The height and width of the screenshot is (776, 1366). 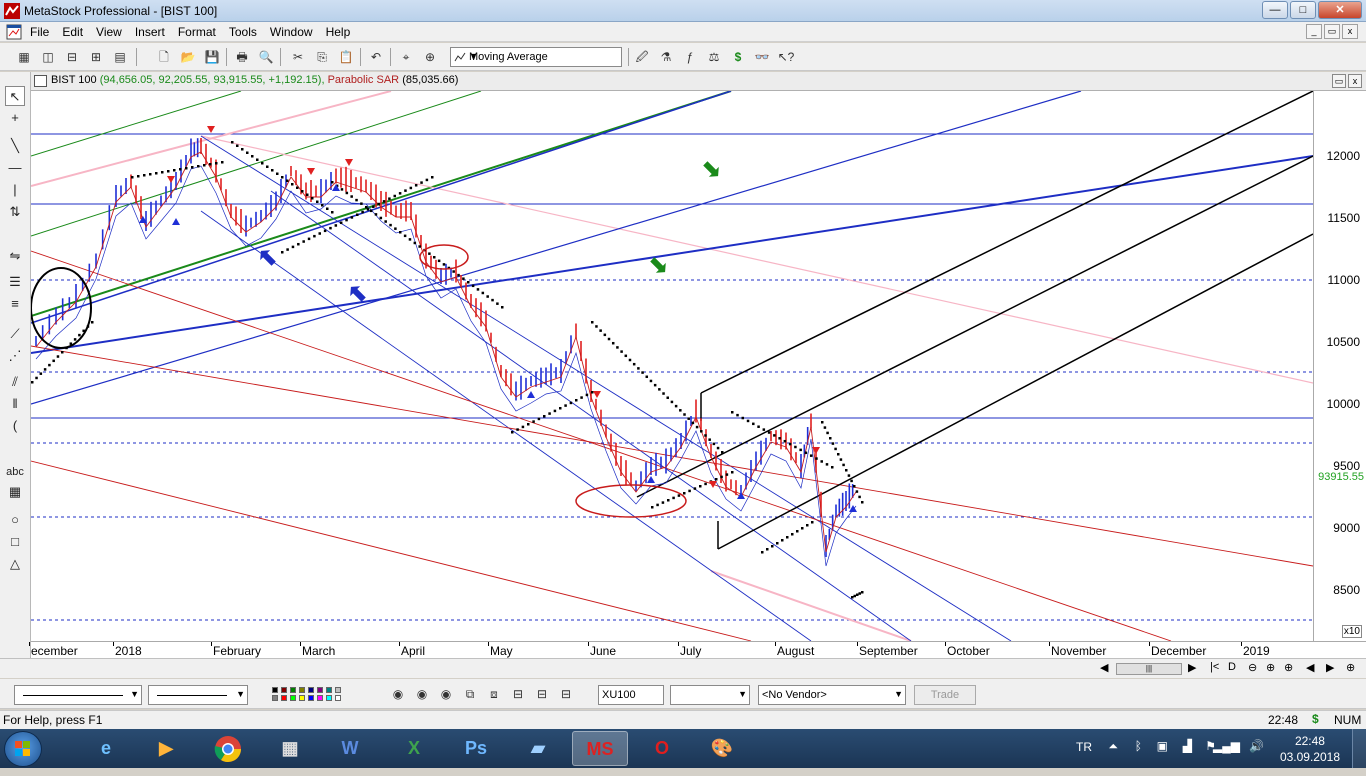 I want to click on bluetooth-icon: ᛒ, so click(x=1138, y=746).